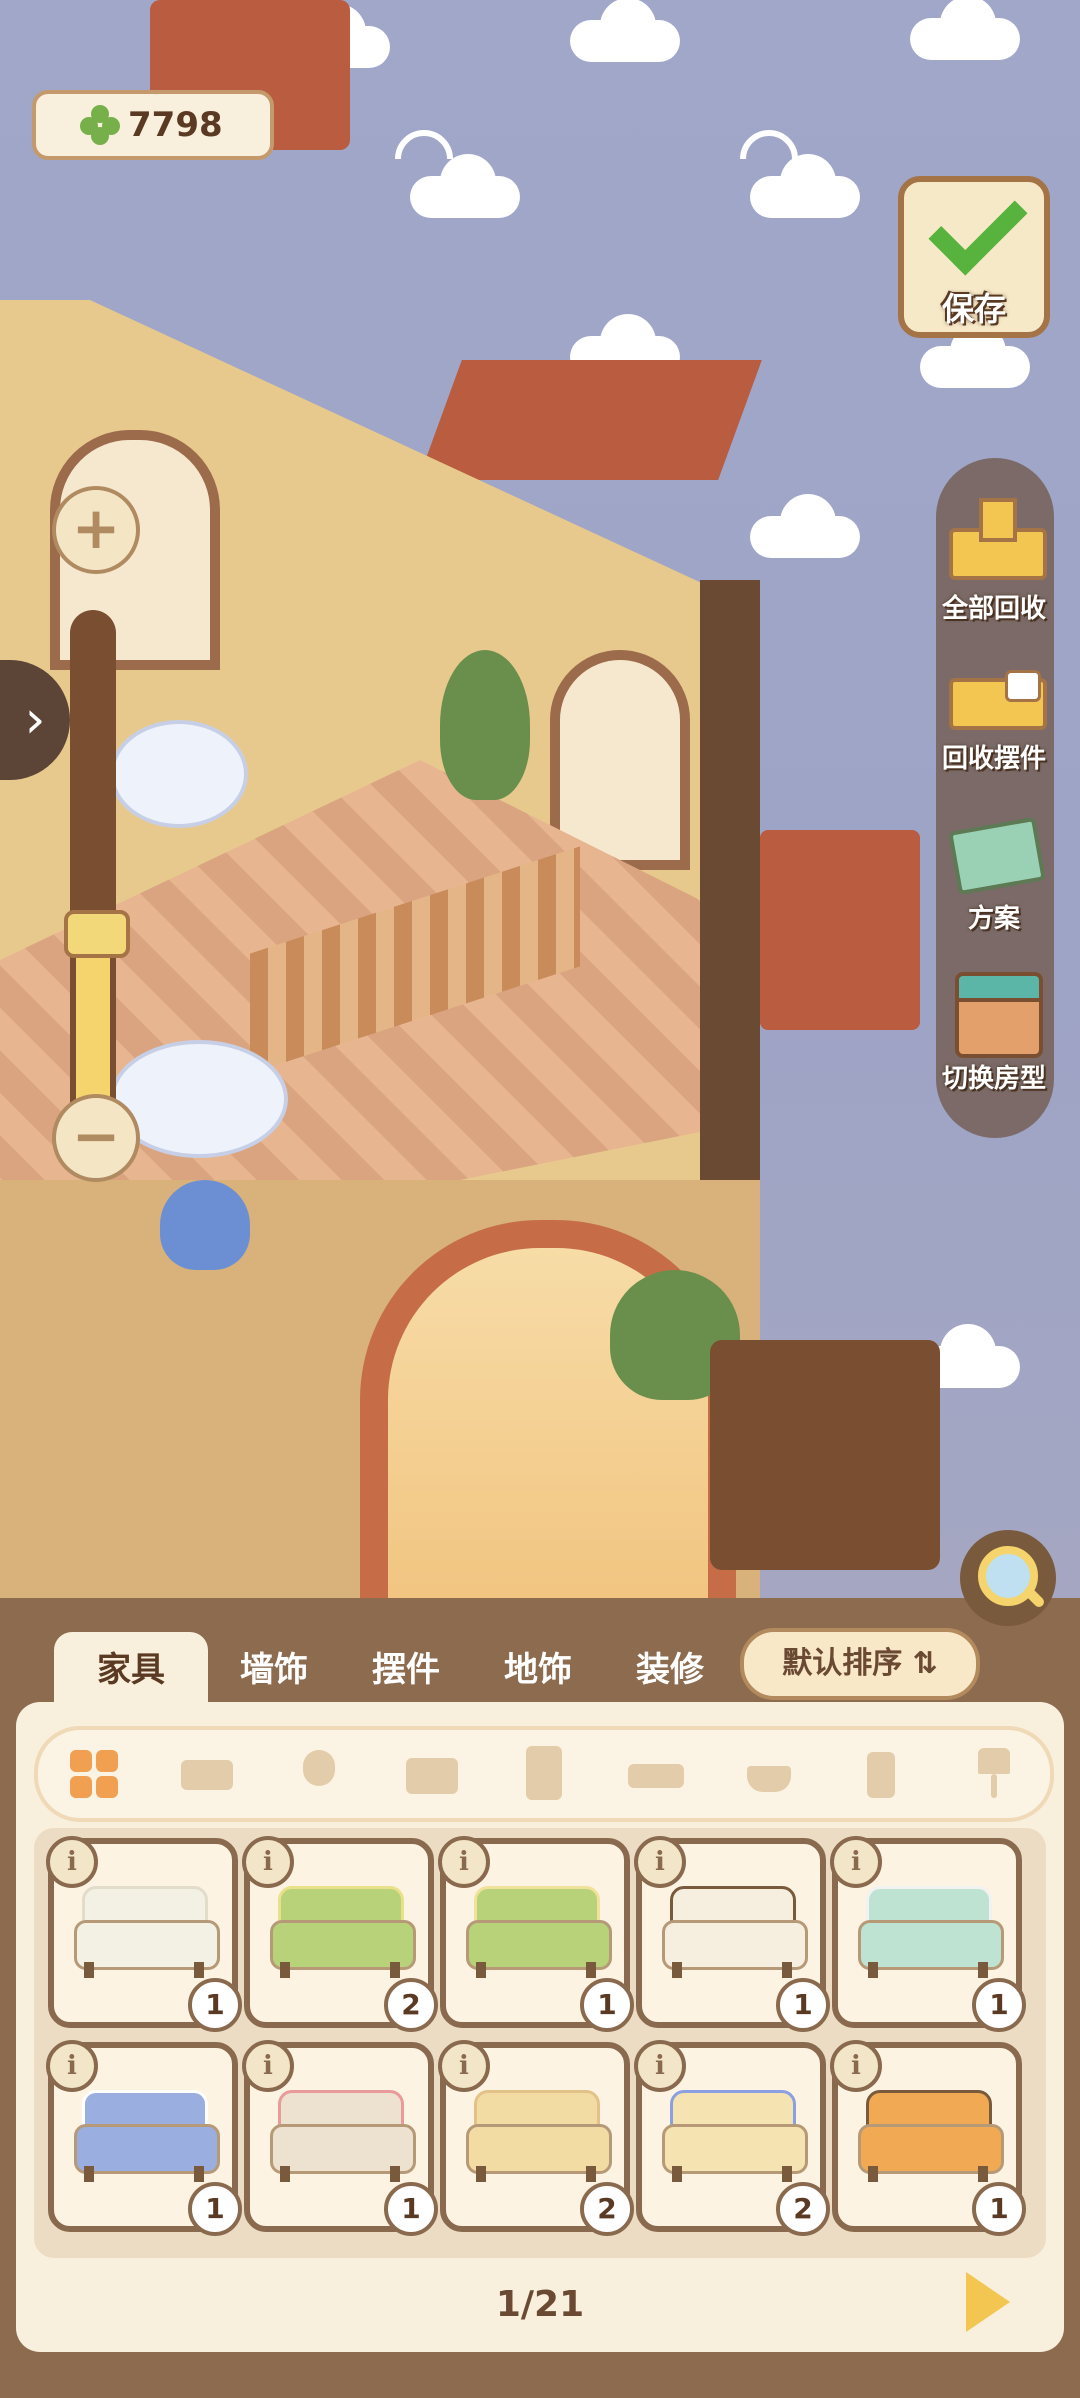 The width and height of the screenshot is (1080, 2398). What do you see at coordinates (860, 1664) in the screenshot?
I see `sort-button: 默认排序 ⇅` at bounding box center [860, 1664].